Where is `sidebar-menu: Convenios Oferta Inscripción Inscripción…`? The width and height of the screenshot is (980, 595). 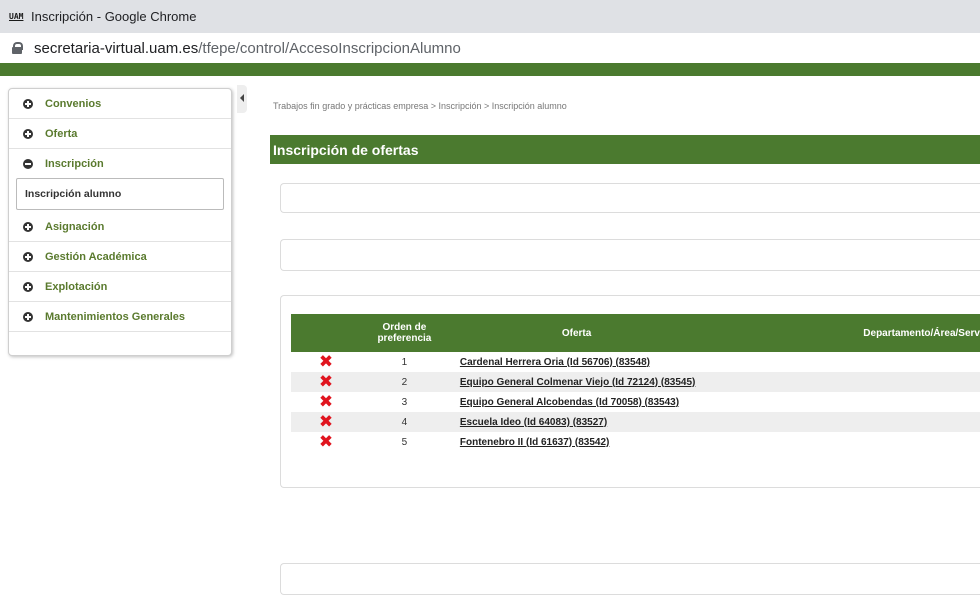
sidebar-menu: Convenios Oferta Inscripción Inscripción… is located at coordinates (120, 222).